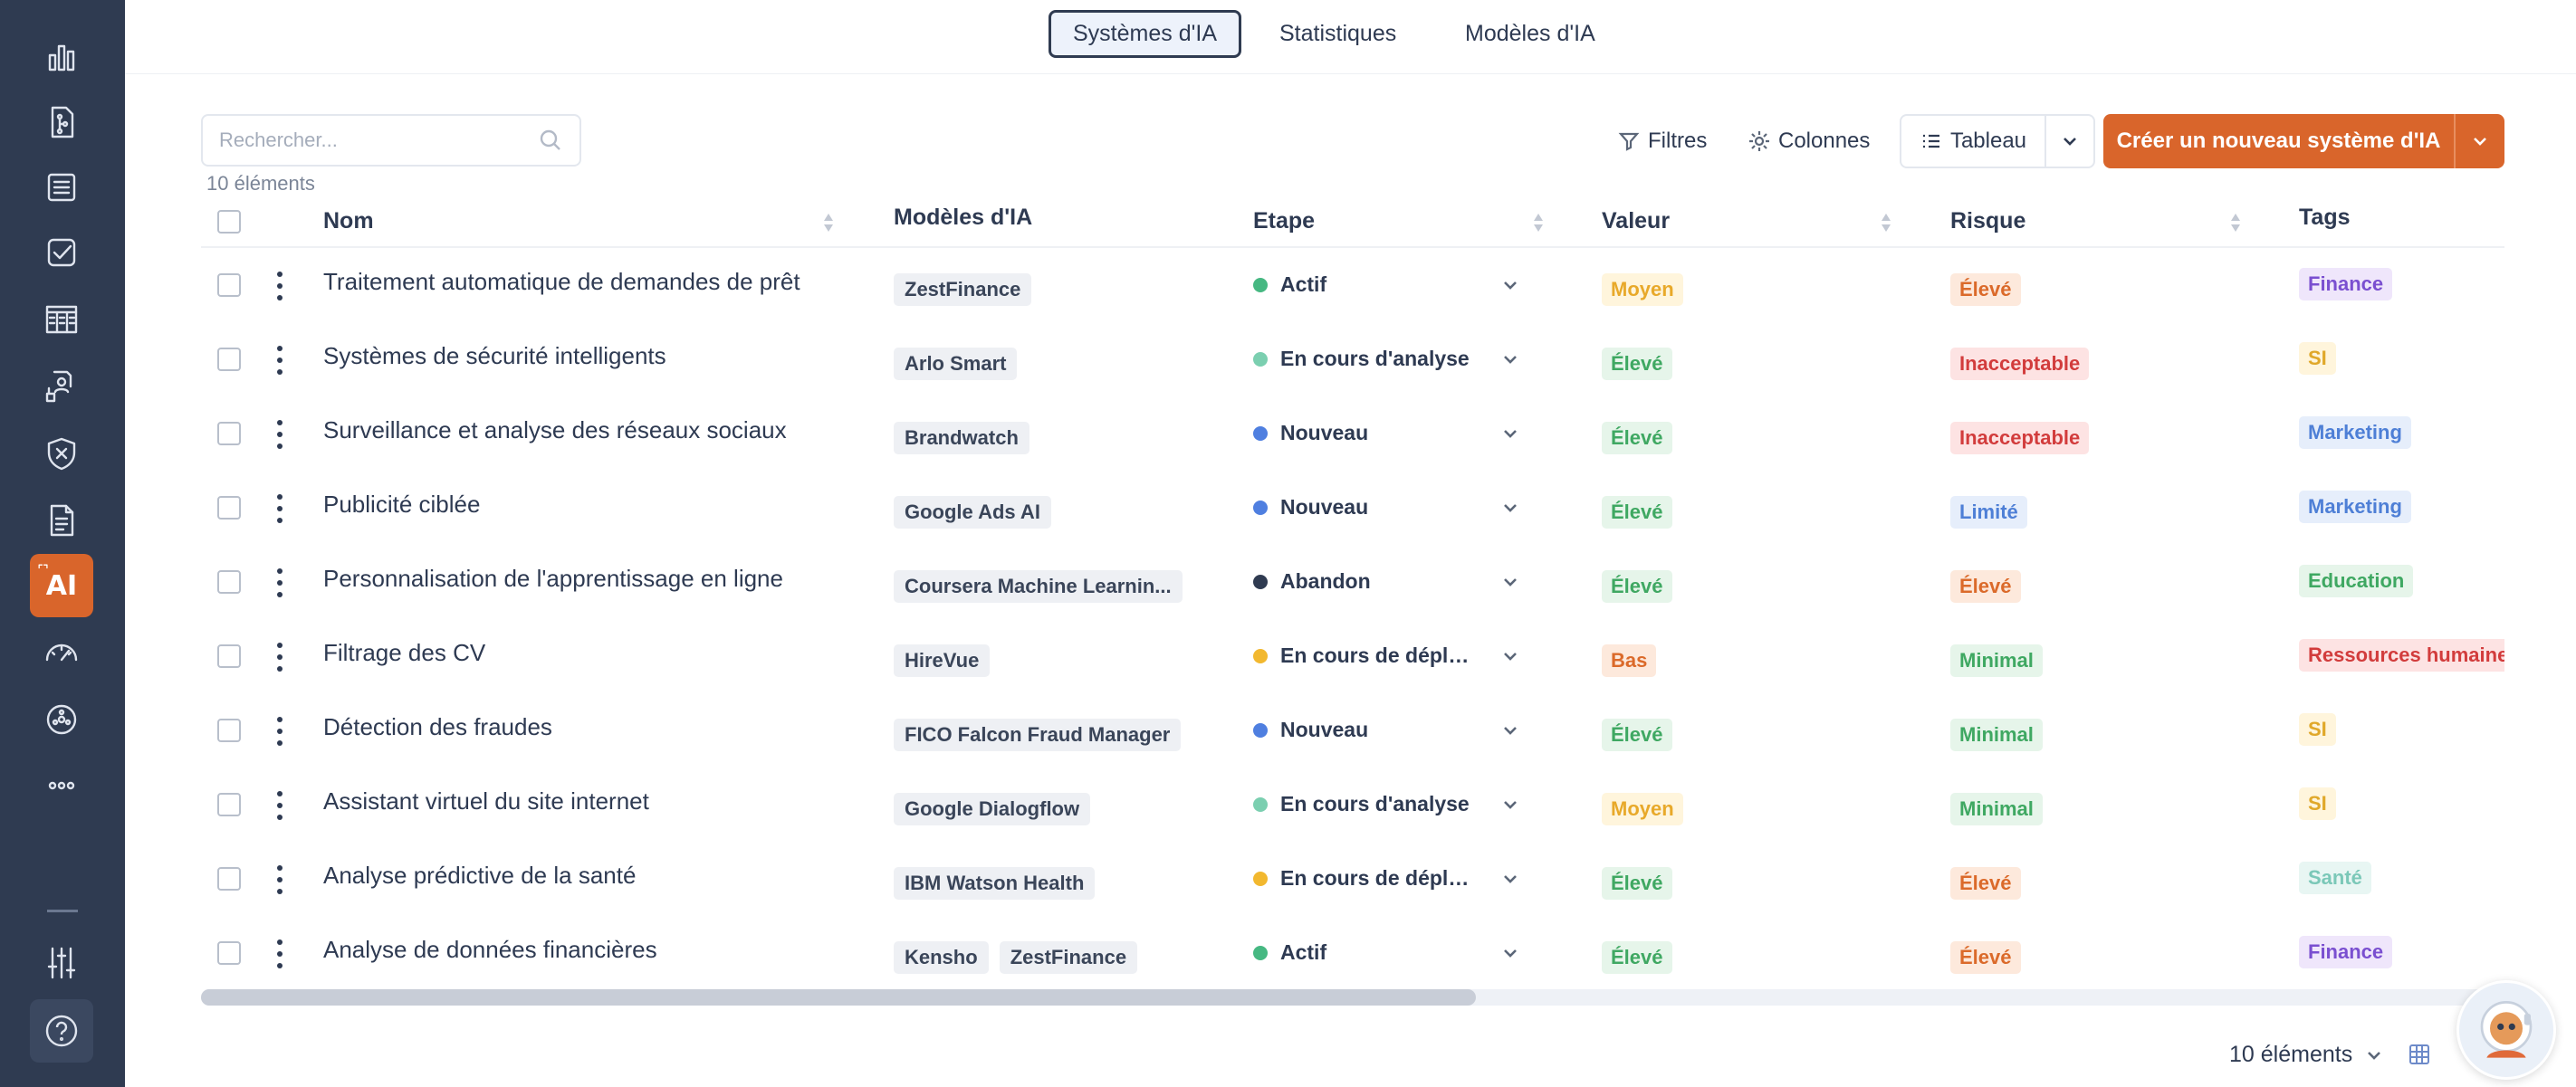 This screenshot has height=1087, width=2576. I want to click on system-name: Publicité ciblée, so click(401, 505).